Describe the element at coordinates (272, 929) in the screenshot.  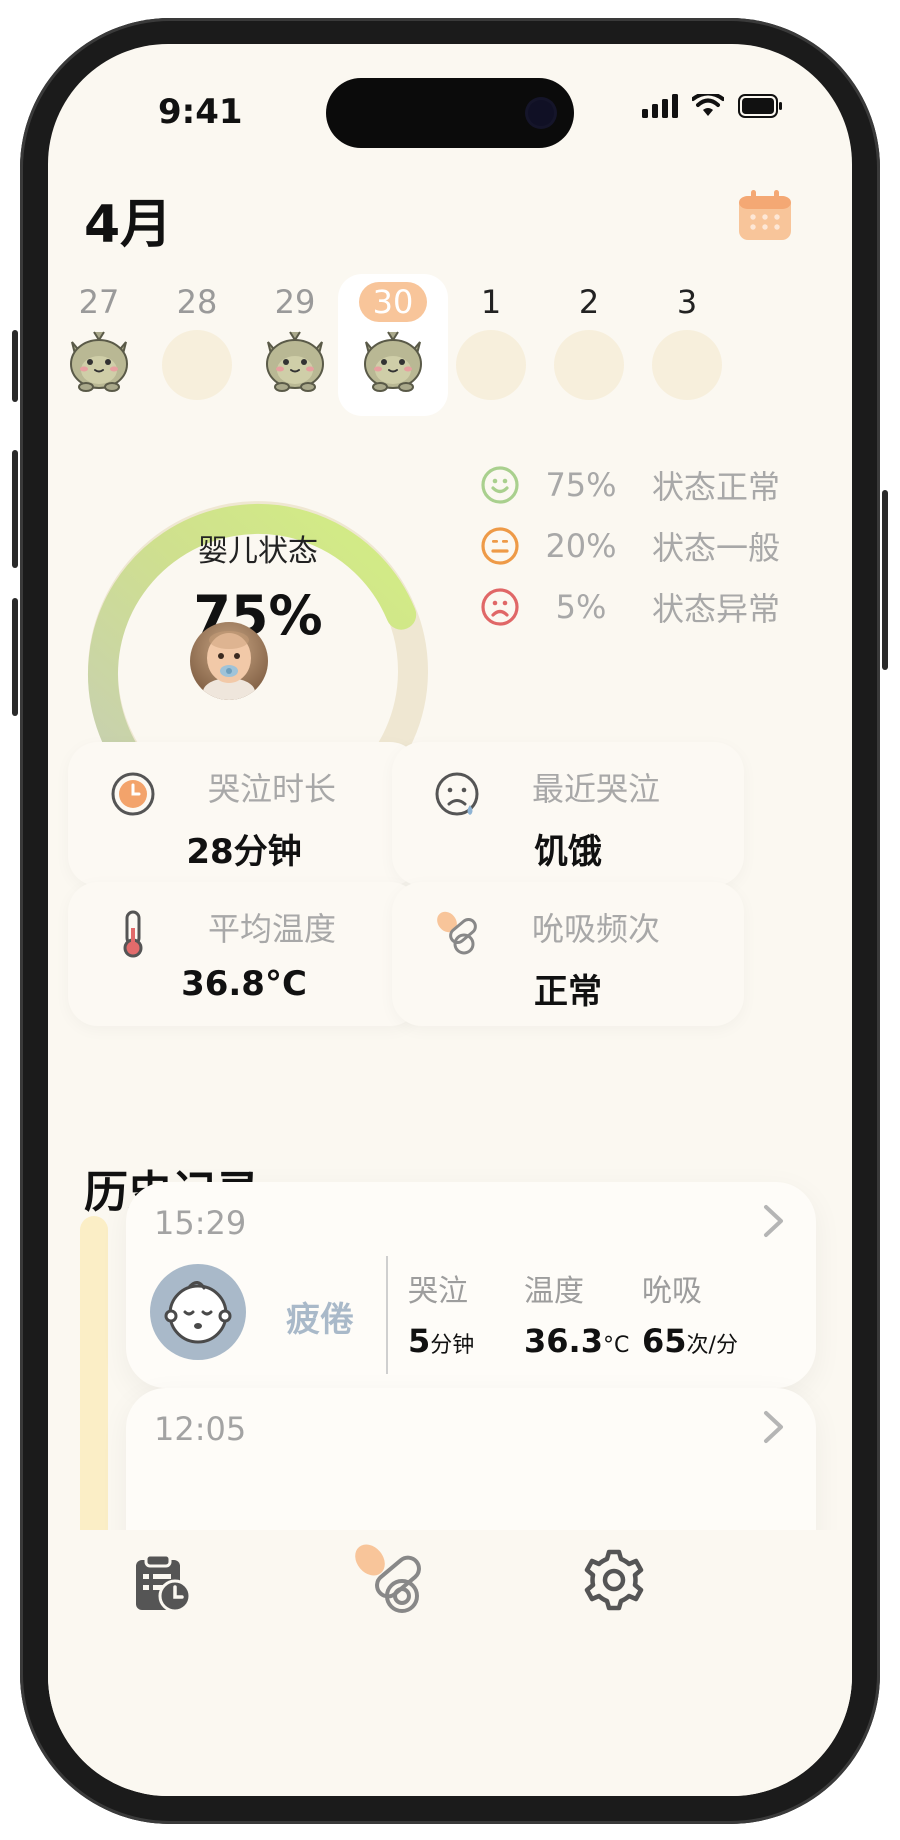
I see `card-title: 平均温度` at that location.